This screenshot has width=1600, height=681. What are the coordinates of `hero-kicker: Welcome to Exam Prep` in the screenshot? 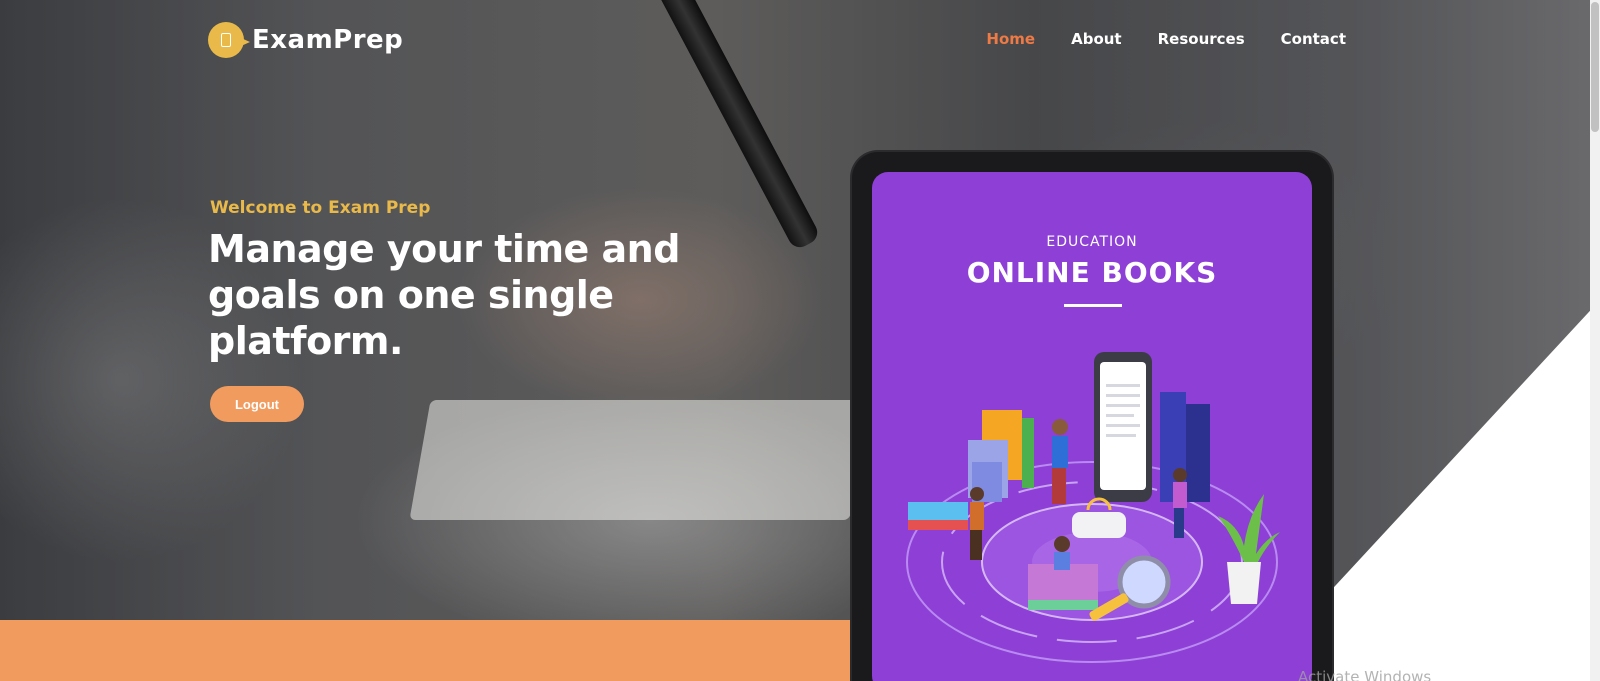 It's located at (320, 208).